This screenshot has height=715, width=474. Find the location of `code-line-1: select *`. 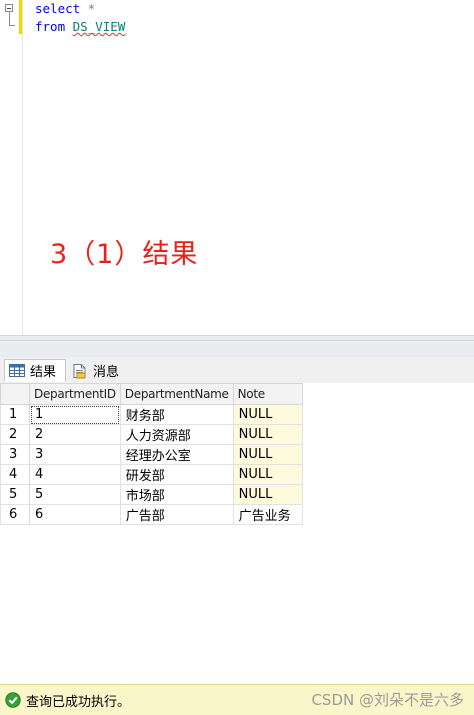

code-line-1: select * is located at coordinates (65, 9).